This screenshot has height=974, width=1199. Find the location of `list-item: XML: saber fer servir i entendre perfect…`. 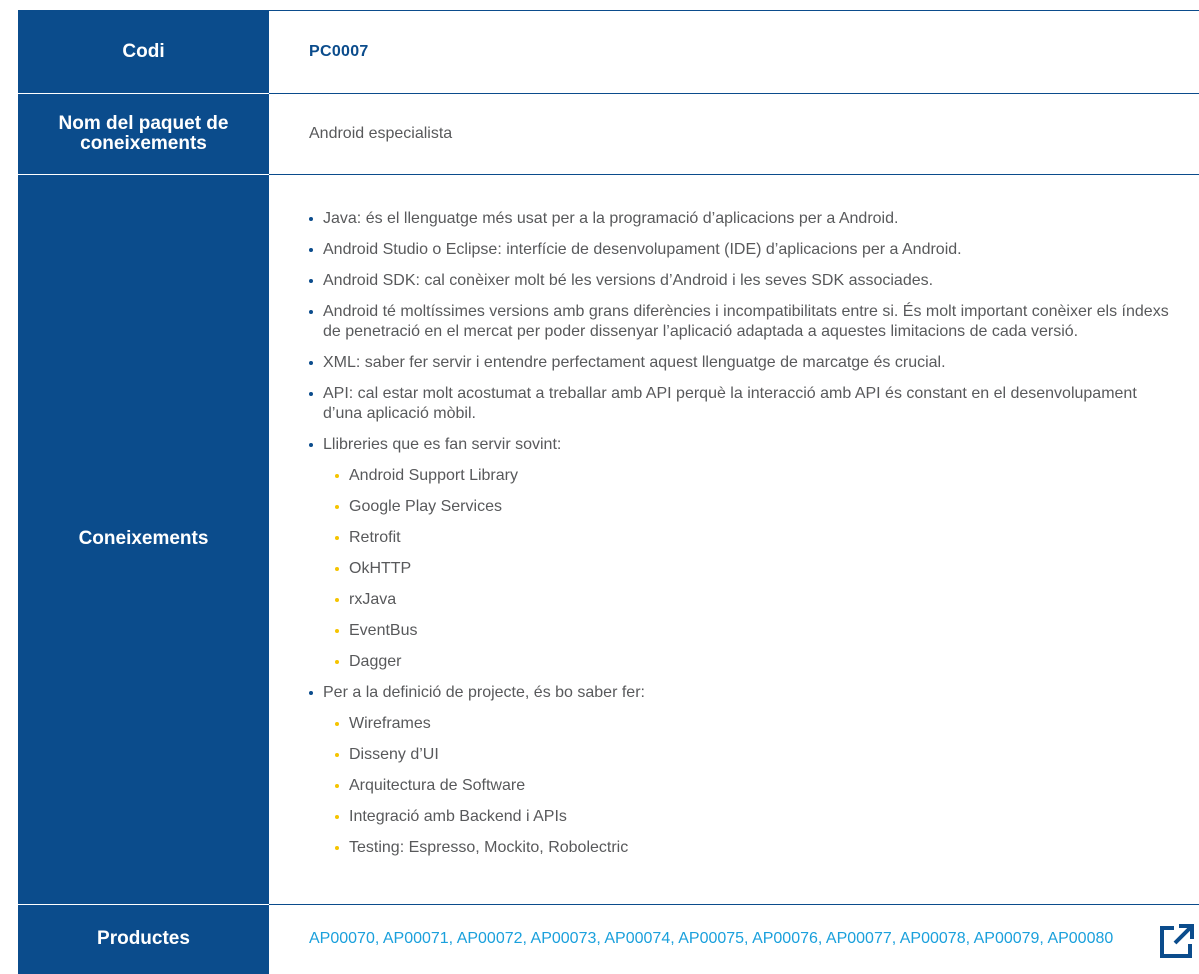

list-item: XML: saber fer servir i entendre perfect… is located at coordinates (739, 363).